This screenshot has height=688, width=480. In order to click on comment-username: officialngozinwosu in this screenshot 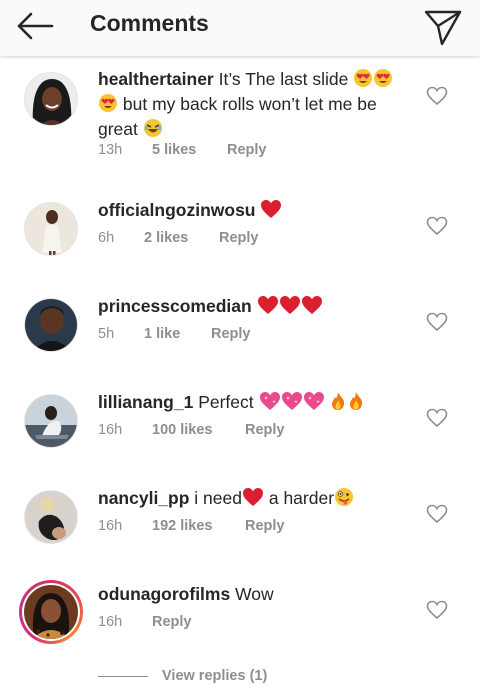, I will do `click(177, 210)`.